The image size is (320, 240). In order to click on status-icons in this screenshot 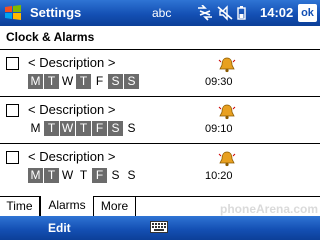, I will do `click(229, 13)`.